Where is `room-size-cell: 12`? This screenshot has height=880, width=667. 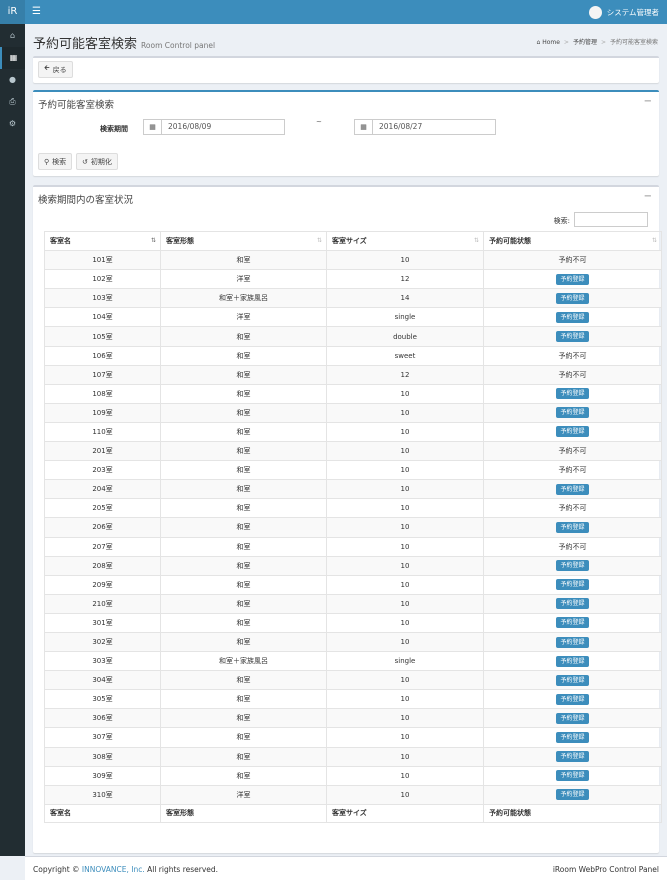 room-size-cell: 12 is located at coordinates (405, 279).